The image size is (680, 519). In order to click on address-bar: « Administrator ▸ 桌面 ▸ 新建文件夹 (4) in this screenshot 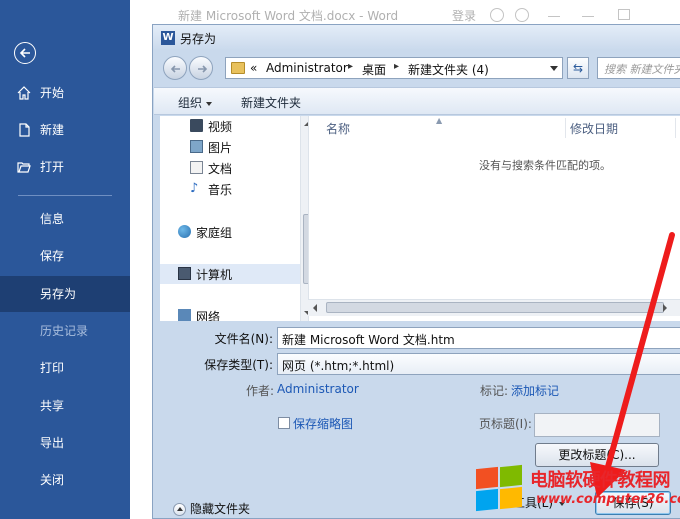, I will do `click(394, 68)`.